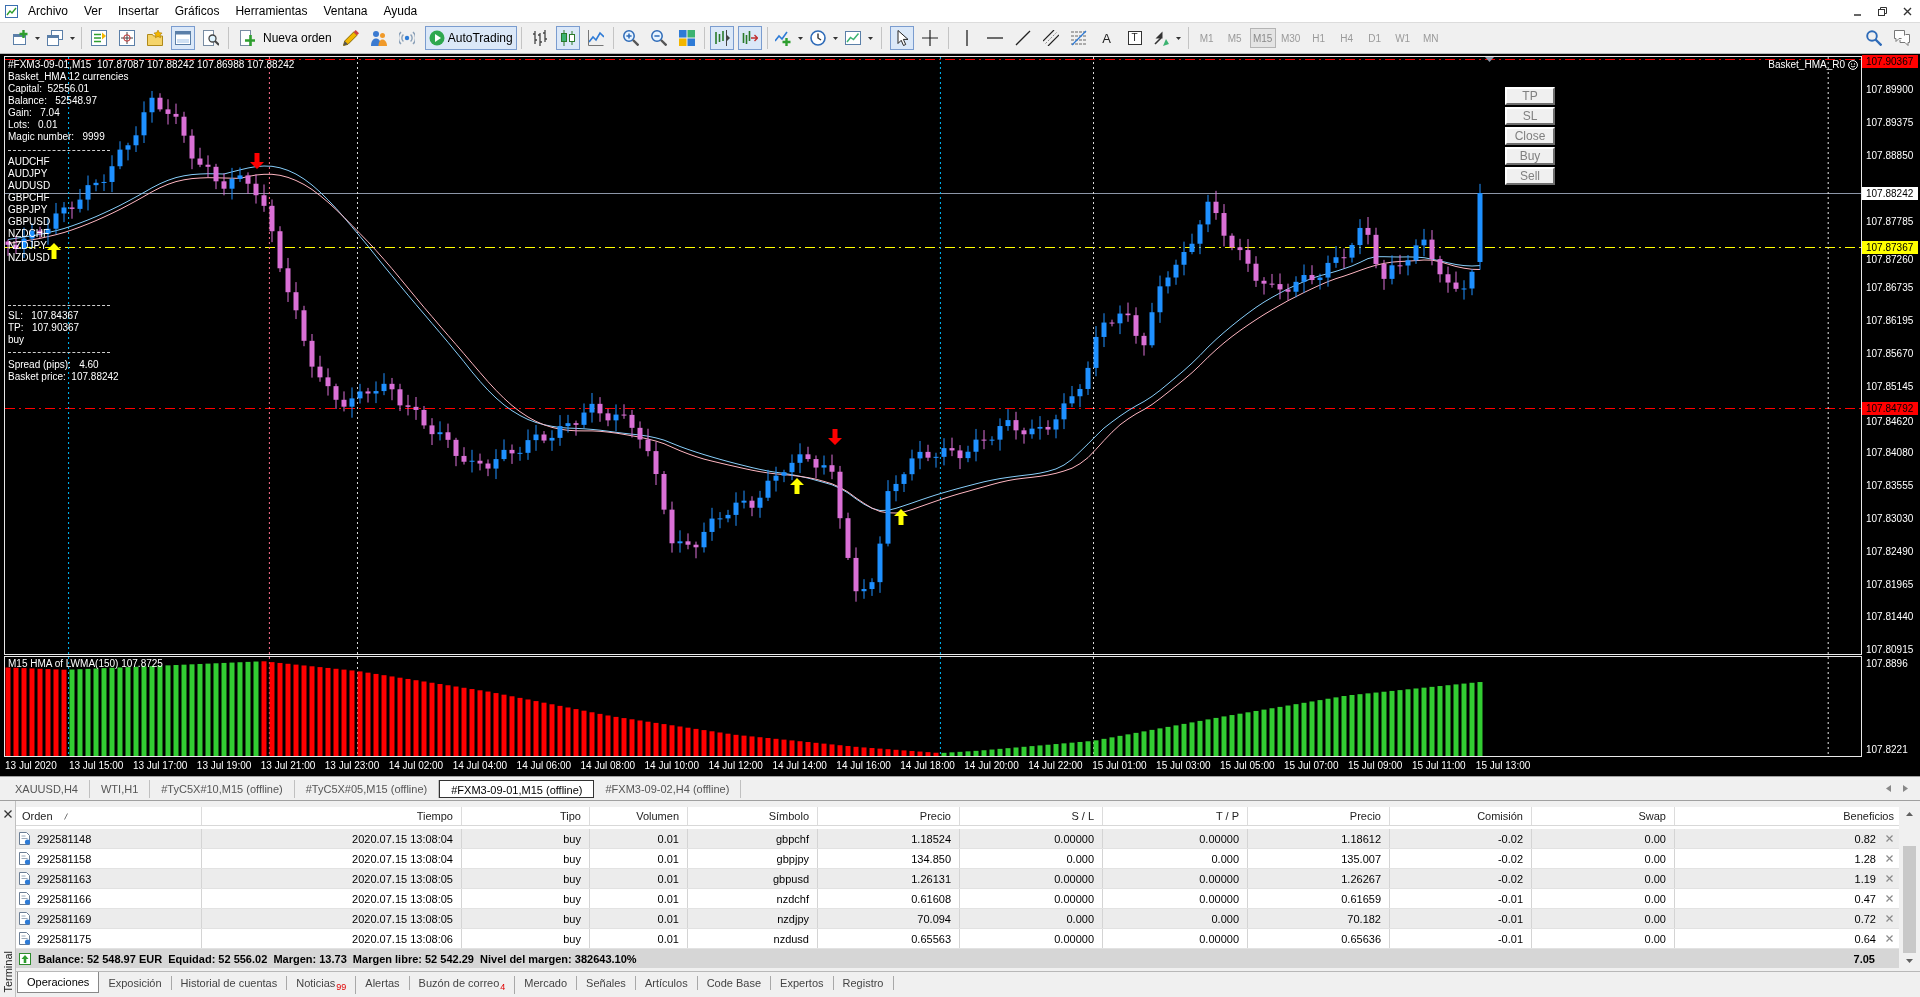  What do you see at coordinates (546, 983) in the screenshot?
I see `terminal-tab: Mercado` at bounding box center [546, 983].